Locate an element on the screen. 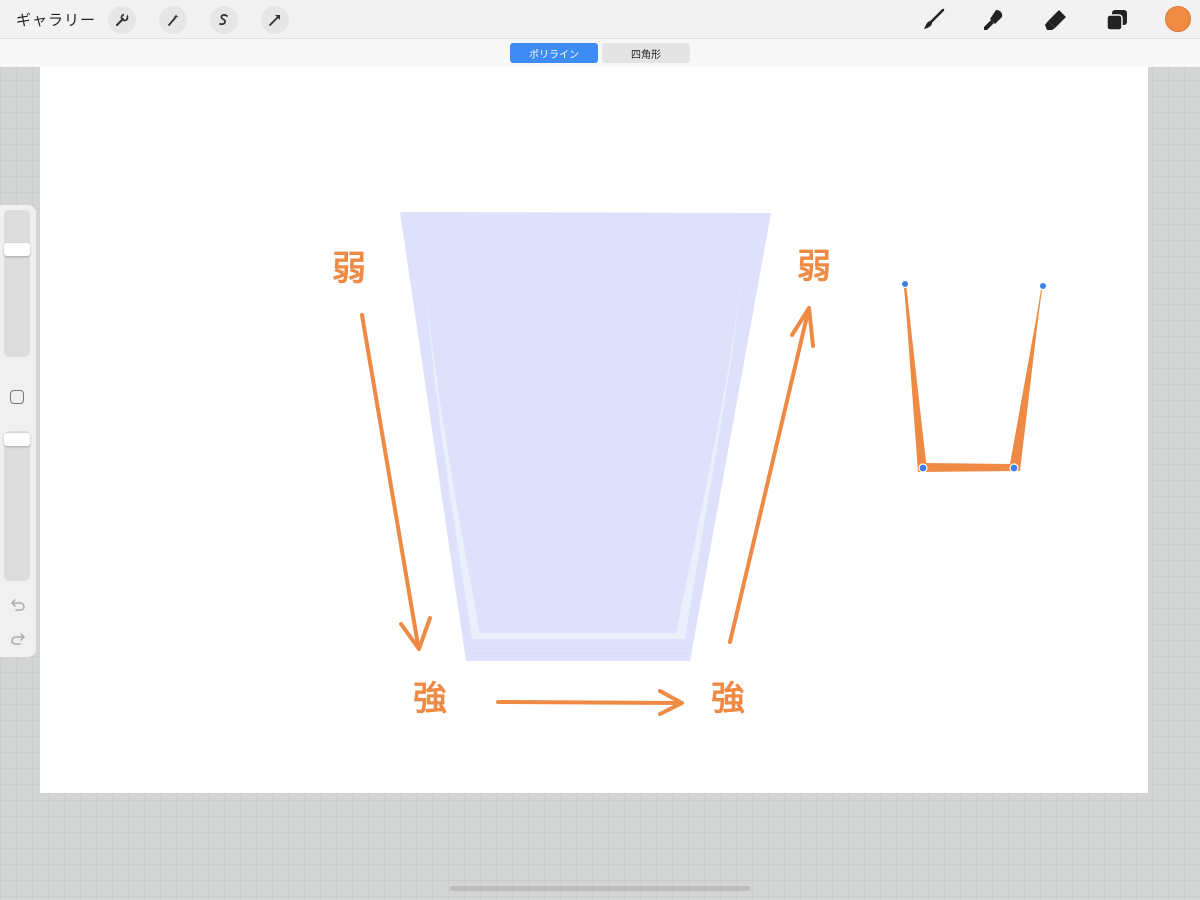 This screenshot has height=900, width=1200. smudge-icon is located at coordinates (994, 20).